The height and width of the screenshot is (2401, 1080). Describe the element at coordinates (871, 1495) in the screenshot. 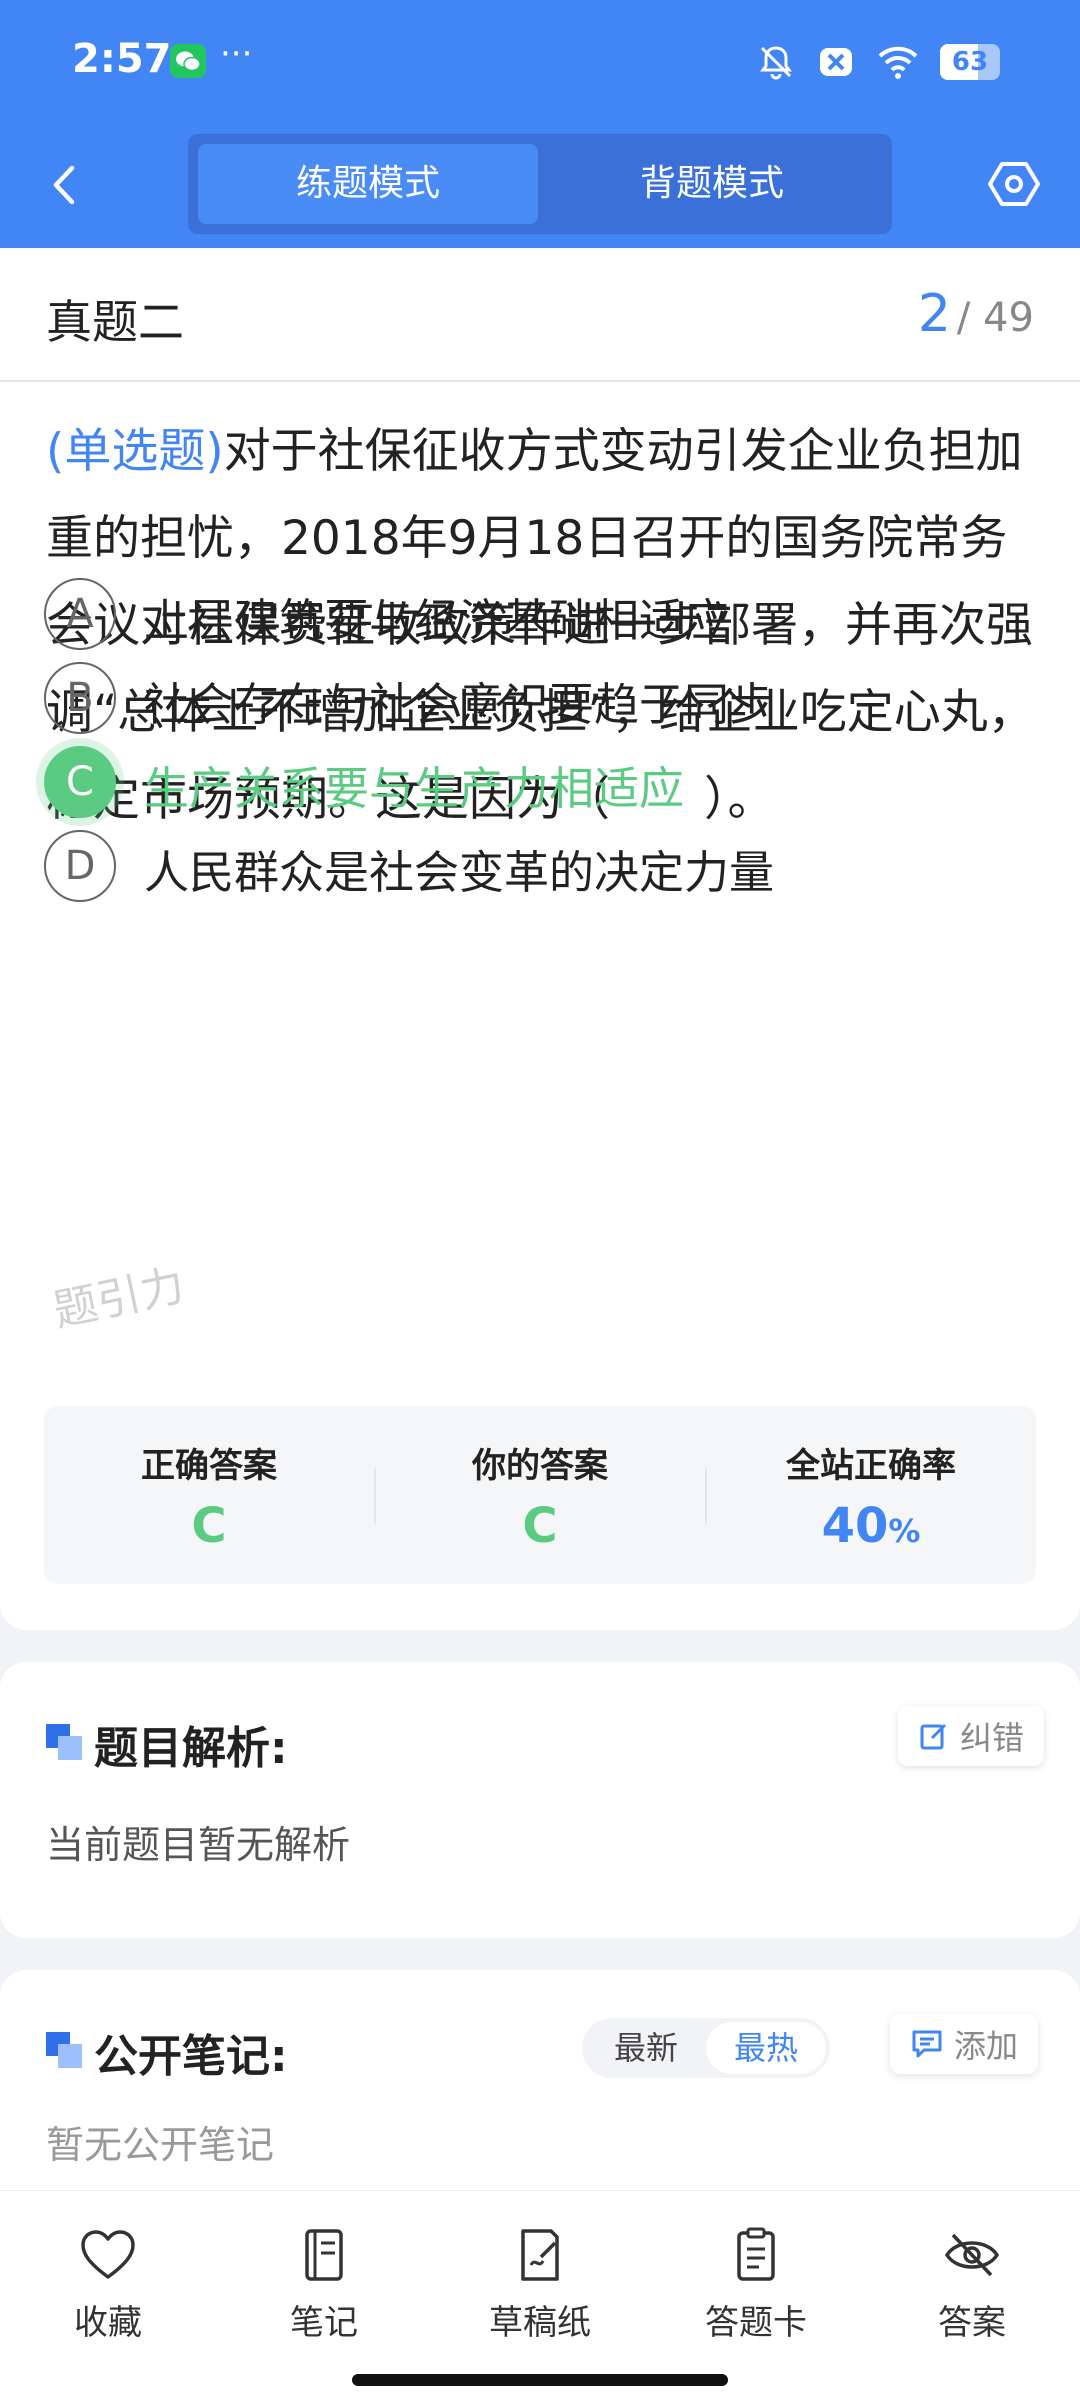

I see `site-accuracy: 全站正确率 40%` at that location.